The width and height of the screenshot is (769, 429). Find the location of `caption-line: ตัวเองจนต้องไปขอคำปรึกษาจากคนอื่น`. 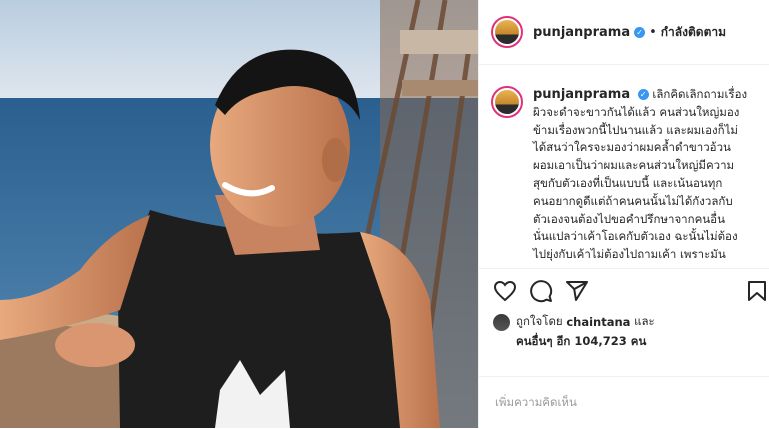

caption-line: ตัวเองจนต้องไปขอคำปรึกษาจากคนอื่น is located at coordinates (629, 218).